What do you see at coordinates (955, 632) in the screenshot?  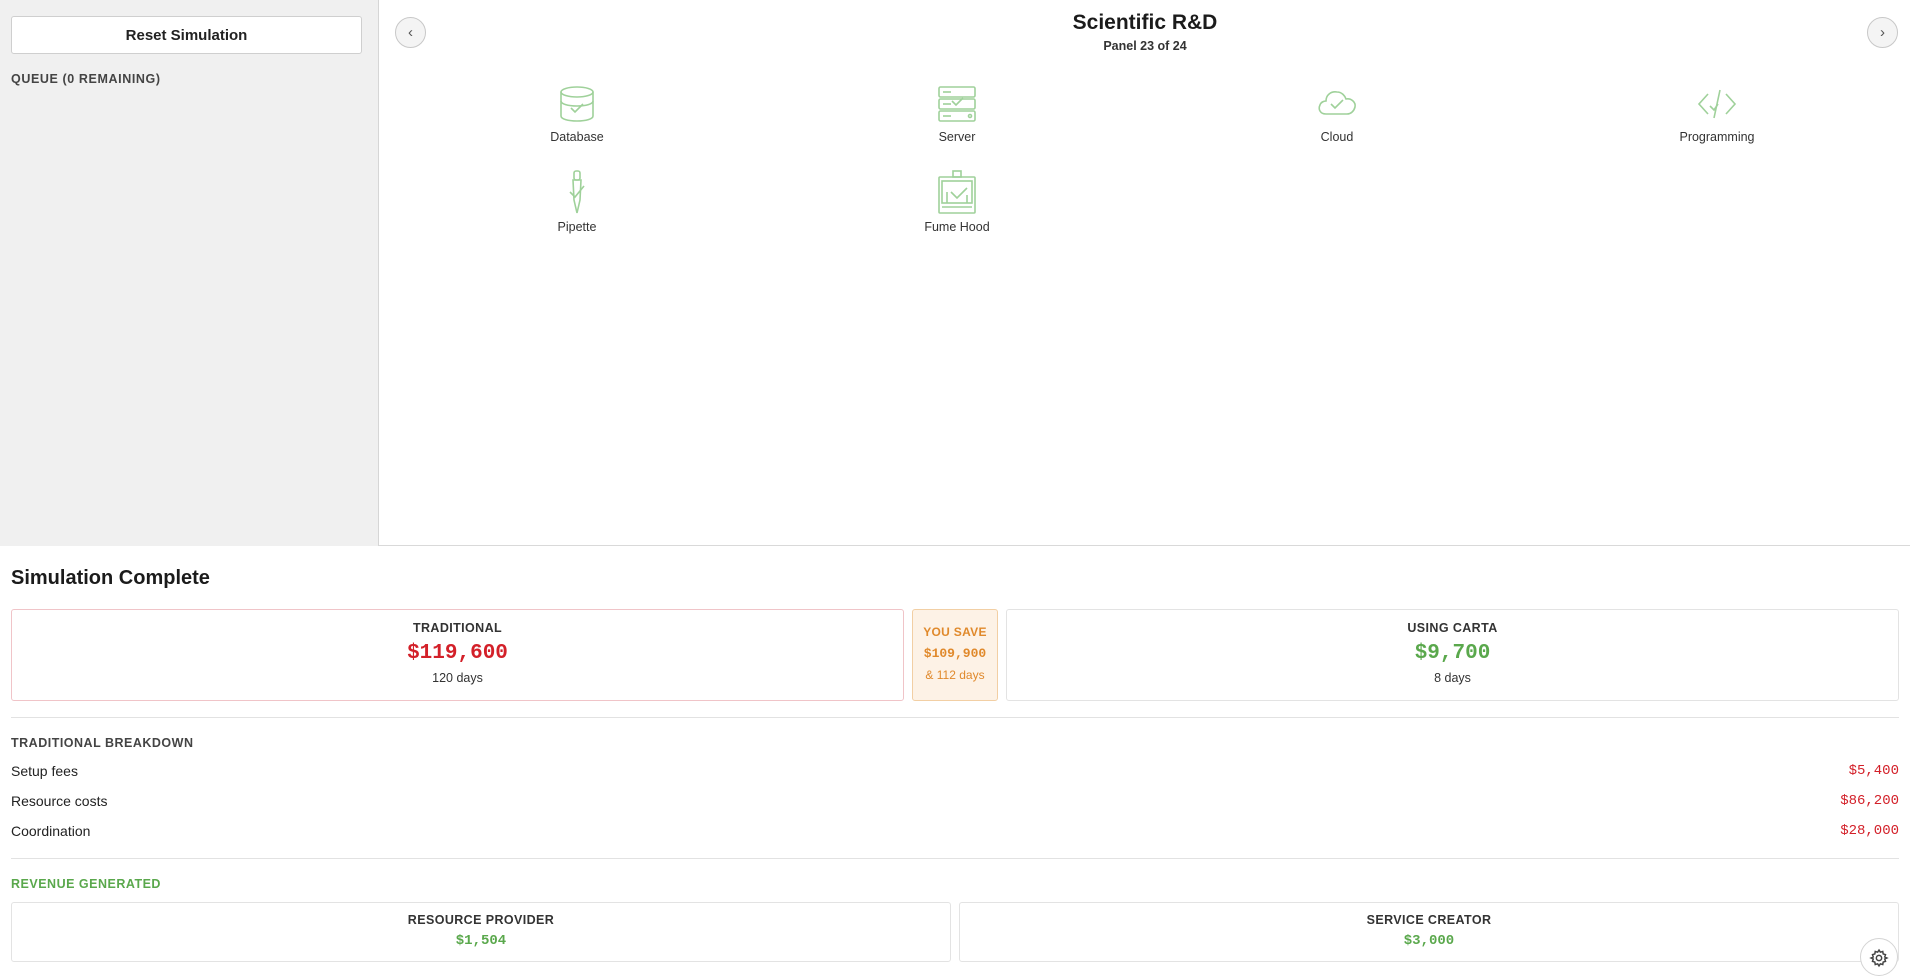 I see `savings-label: YOU SAVE` at bounding box center [955, 632].